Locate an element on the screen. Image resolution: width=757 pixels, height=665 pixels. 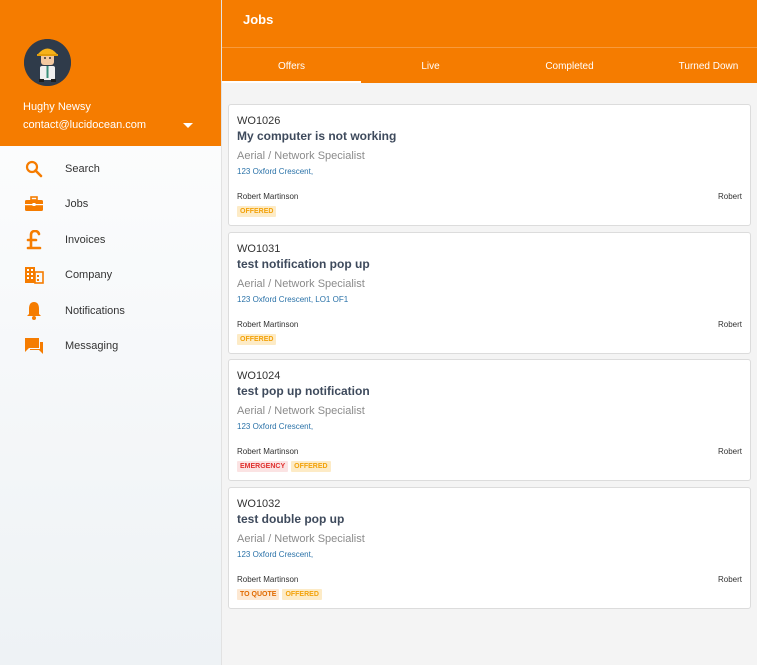
job-title: test double pop up is located at coordinates (291, 519).